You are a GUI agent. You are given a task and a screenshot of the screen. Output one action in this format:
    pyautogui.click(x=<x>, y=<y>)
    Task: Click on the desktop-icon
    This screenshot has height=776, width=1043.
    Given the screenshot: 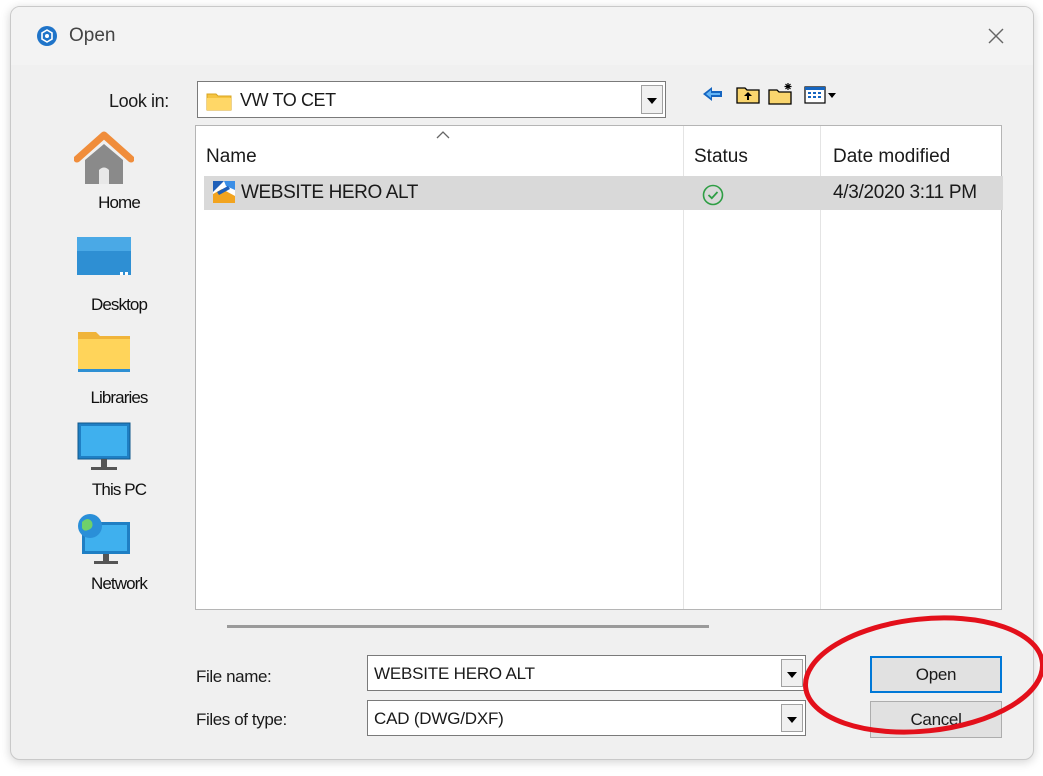 What is the action you would take?
    pyautogui.click(x=104, y=256)
    